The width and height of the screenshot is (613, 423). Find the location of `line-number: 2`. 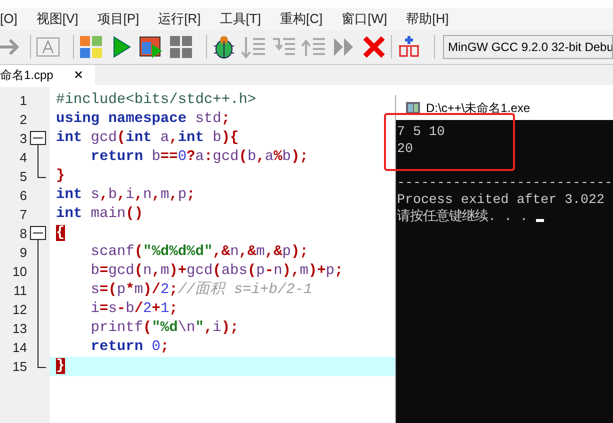

line-number: 2 is located at coordinates (23, 119).